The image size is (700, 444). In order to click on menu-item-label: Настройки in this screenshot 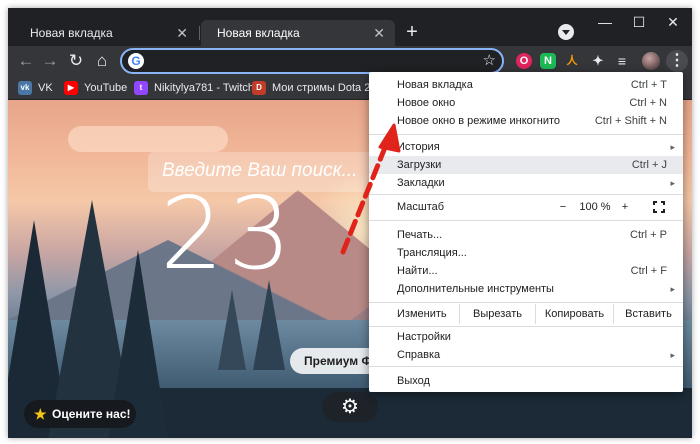, I will do `click(424, 337)`.